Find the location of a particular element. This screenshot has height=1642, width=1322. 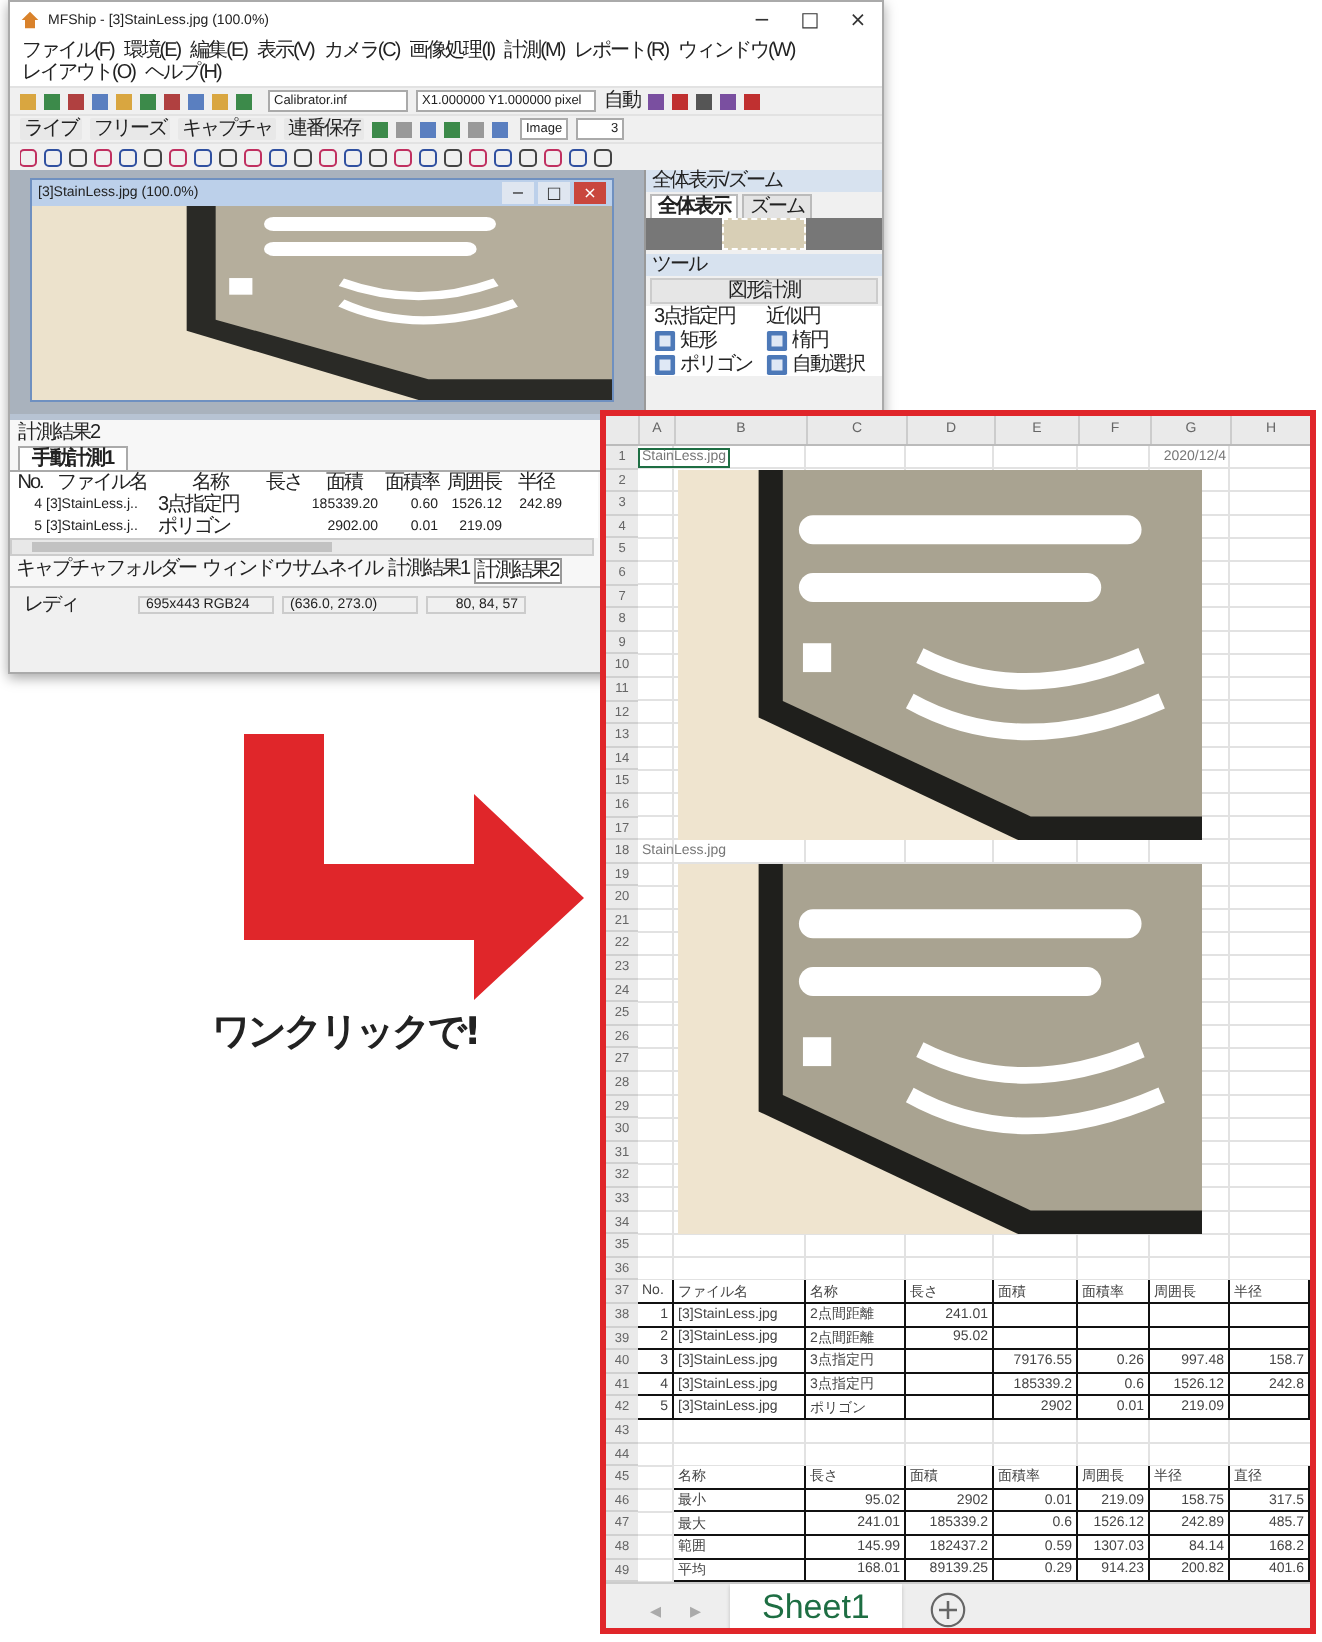

panel-tab: 計測結果1 is located at coordinates (429, 571).